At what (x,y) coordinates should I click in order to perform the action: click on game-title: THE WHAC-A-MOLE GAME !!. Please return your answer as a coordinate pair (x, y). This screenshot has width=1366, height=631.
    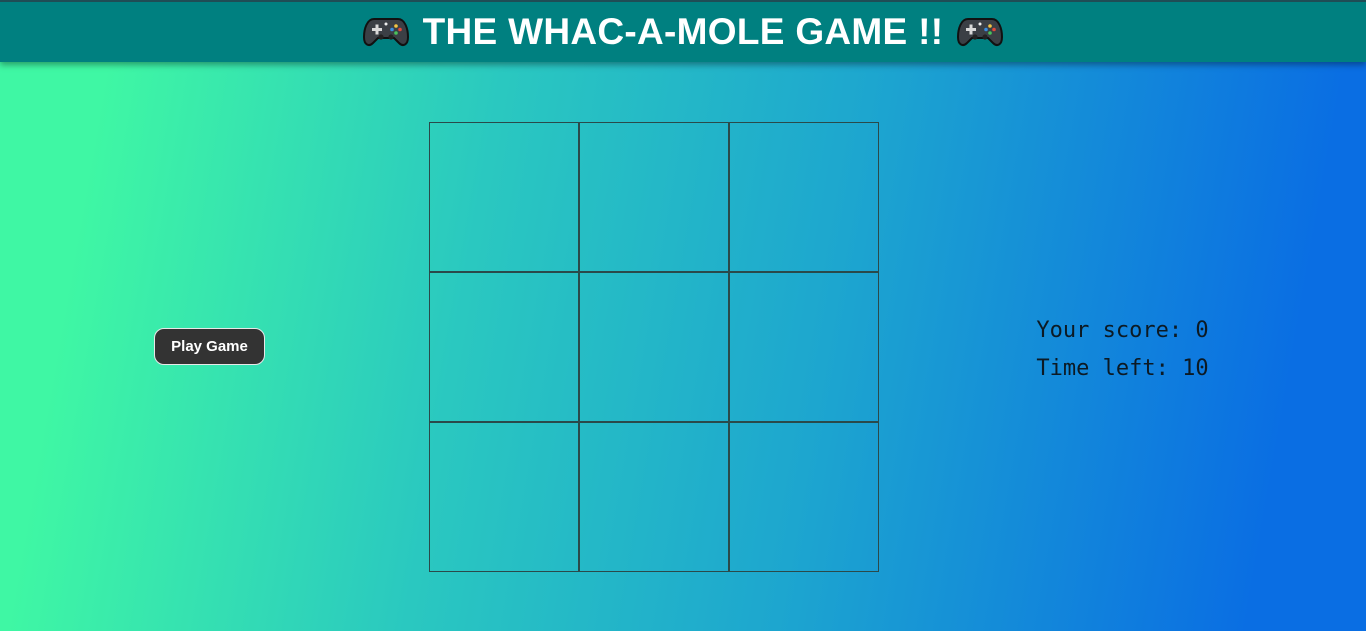
    Looking at the image, I should click on (683, 31).